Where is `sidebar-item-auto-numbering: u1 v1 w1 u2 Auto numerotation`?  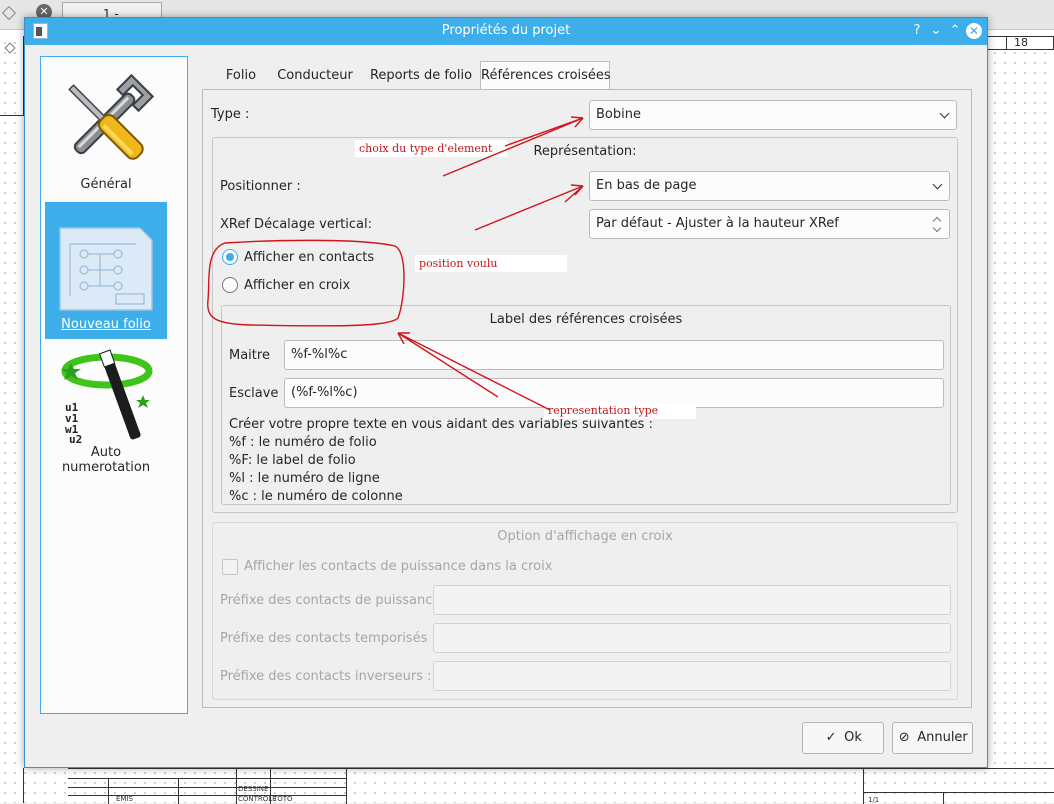 sidebar-item-auto-numbering: u1 v1 w1 u2 Auto numerotation is located at coordinates (106, 409).